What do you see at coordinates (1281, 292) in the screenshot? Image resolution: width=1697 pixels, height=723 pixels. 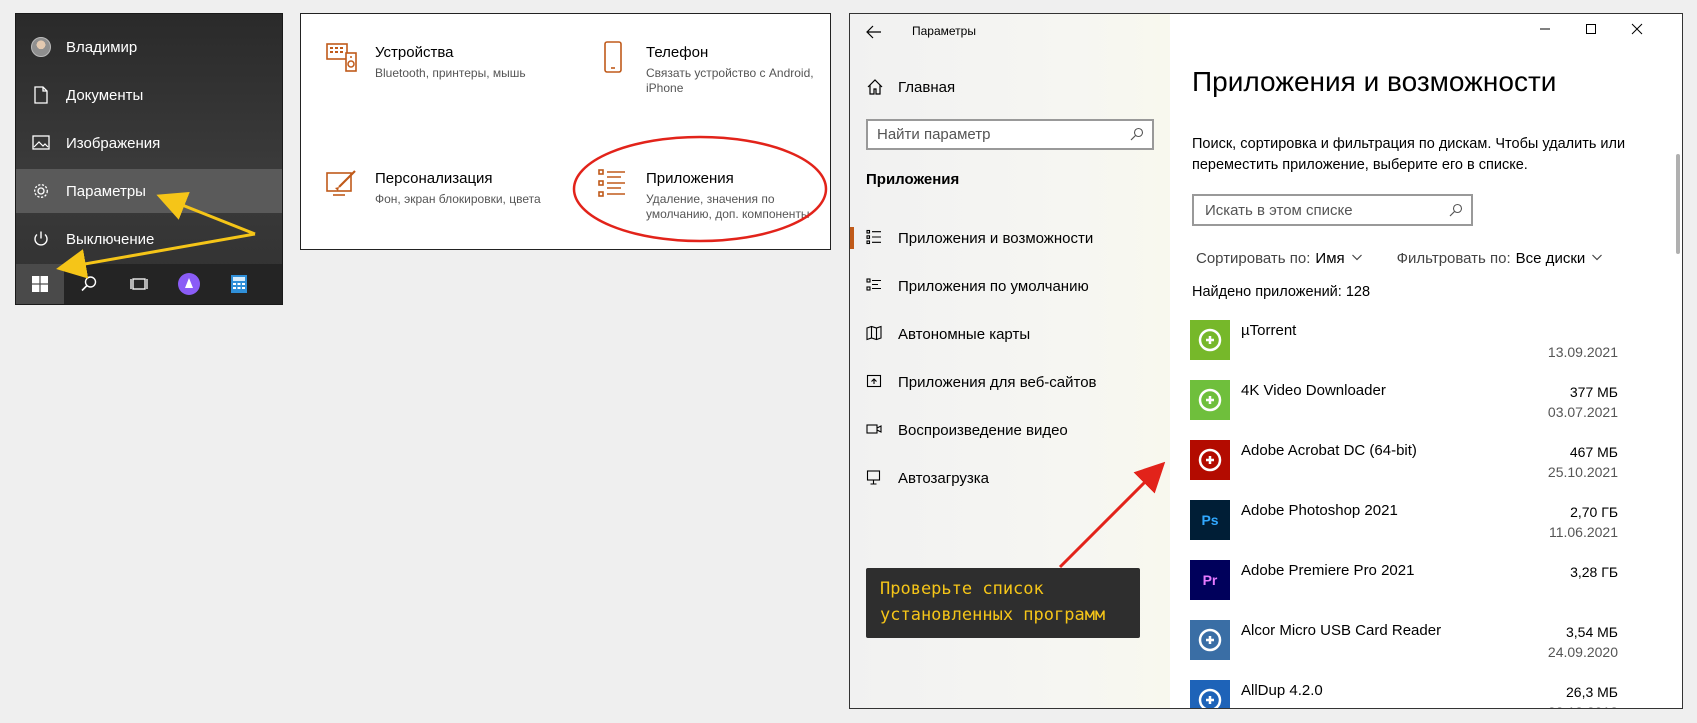 I see `apps-found-count: Найдено приложений: 128` at bounding box center [1281, 292].